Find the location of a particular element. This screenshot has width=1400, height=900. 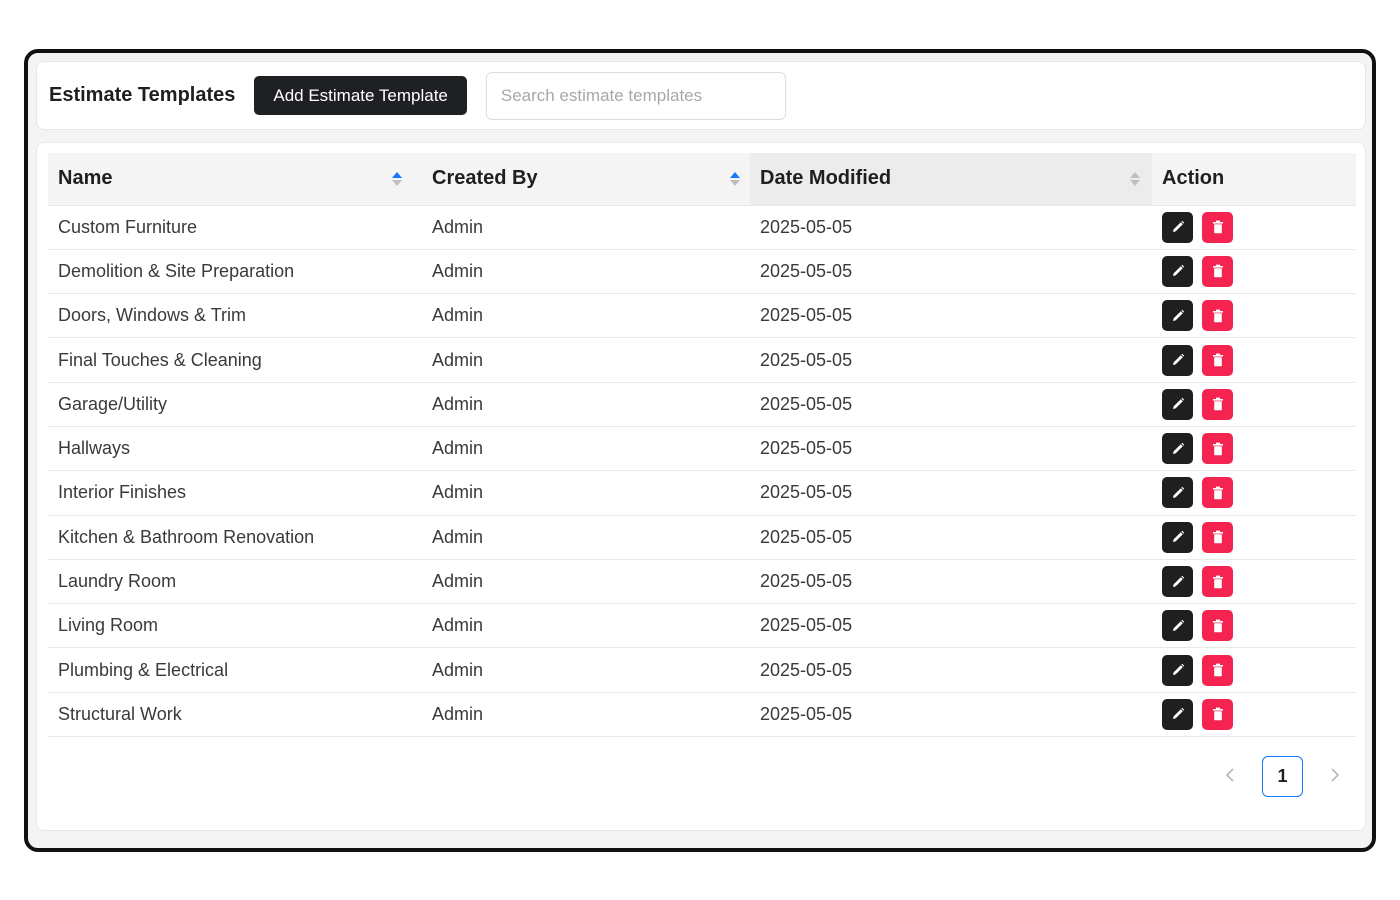

table-row: Plumbing & Electrical Admin 2025-05-05 is located at coordinates (702, 670).